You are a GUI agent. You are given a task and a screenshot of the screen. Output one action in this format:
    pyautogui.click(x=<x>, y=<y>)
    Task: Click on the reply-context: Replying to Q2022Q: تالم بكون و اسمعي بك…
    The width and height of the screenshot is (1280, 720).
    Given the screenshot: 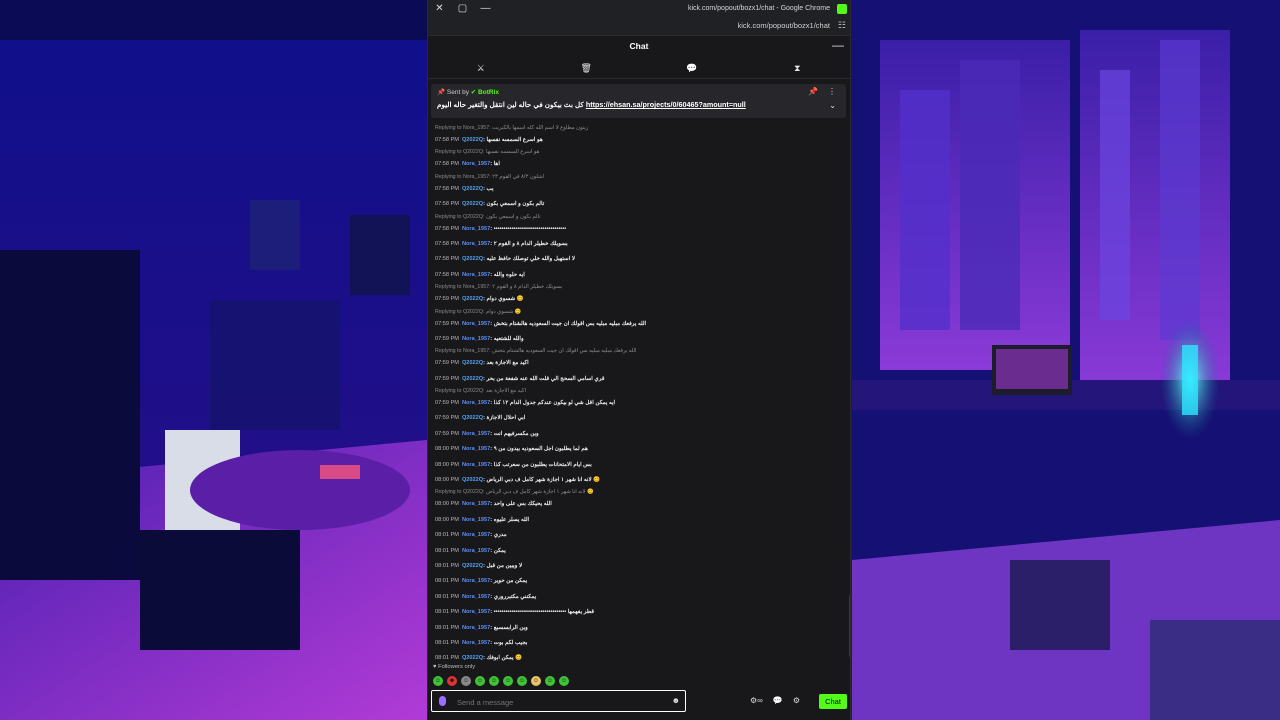 What is the action you would take?
    pyautogui.click(x=639, y=217)
    